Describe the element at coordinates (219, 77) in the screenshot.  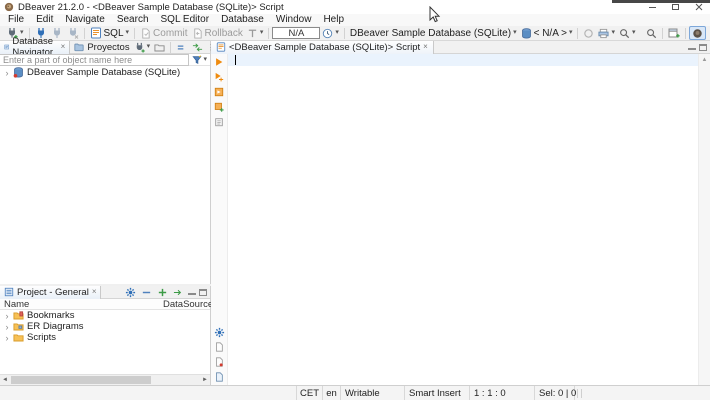
I see `execute-new-tab-button` at that location.